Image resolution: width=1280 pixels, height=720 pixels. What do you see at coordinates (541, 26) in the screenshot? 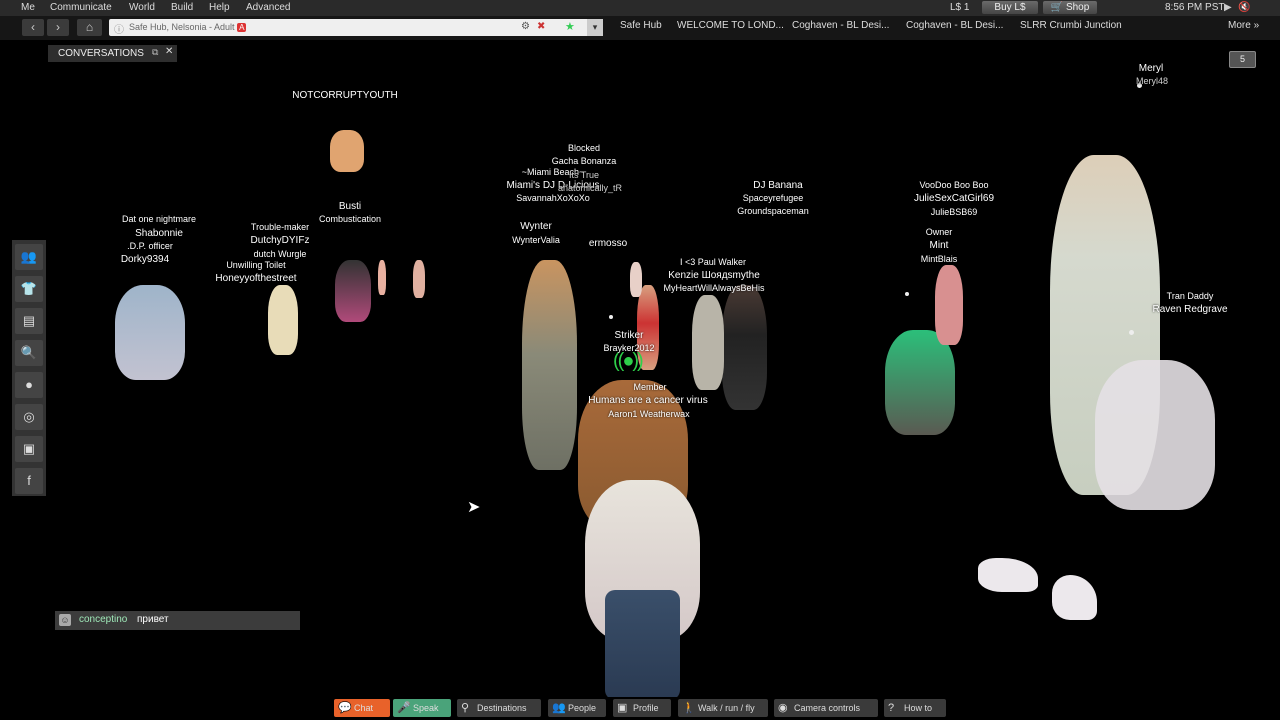
I see `no-push-icon: ✖` at bounding box center [541, 26].